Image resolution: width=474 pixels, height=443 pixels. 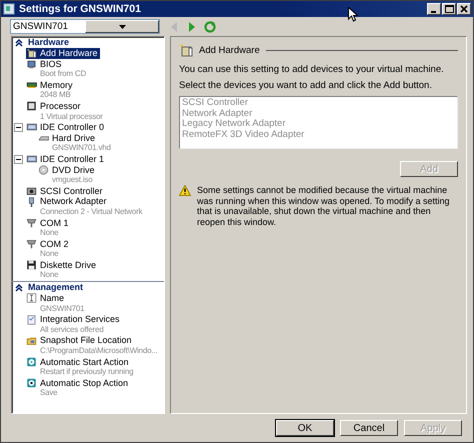 I want to click on item-detail: All services offered, so click(x=72, y=330).